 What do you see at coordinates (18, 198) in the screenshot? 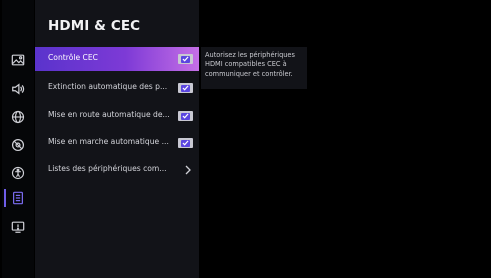
I see `inputs-icon` at bounding box center [18, 198].